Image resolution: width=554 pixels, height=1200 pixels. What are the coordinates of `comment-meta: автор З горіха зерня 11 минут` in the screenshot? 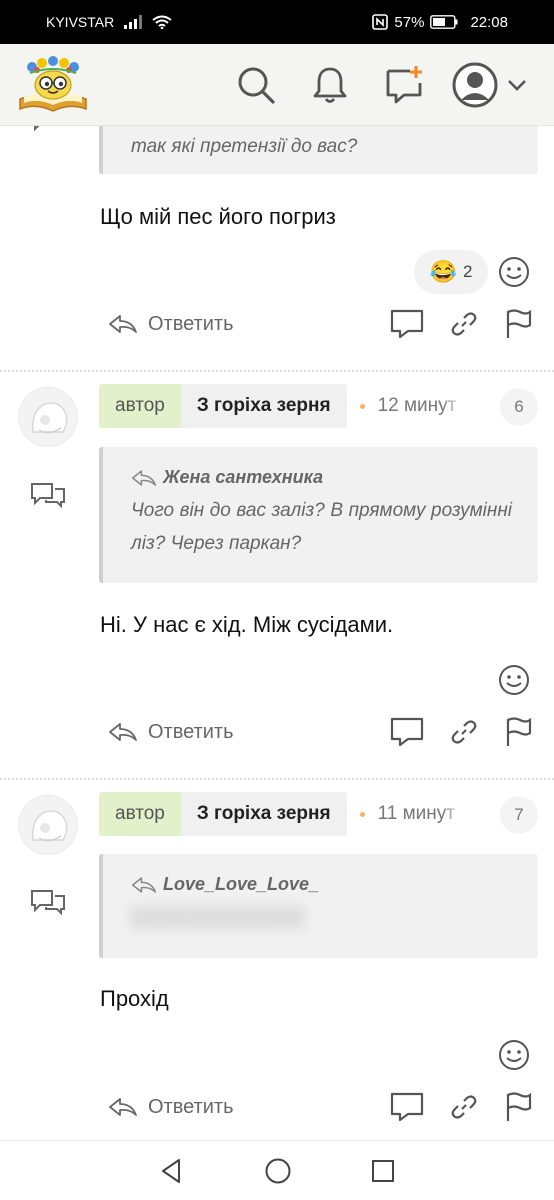 It's located at (281, 814).